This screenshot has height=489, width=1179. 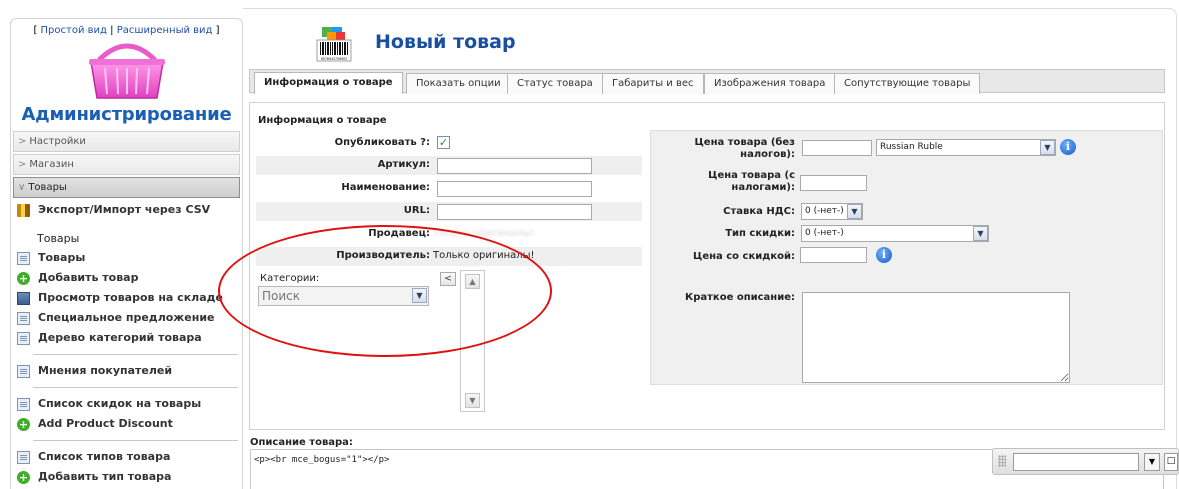 I want to click on section-products-label: Товары, so click(x=47, y=187).